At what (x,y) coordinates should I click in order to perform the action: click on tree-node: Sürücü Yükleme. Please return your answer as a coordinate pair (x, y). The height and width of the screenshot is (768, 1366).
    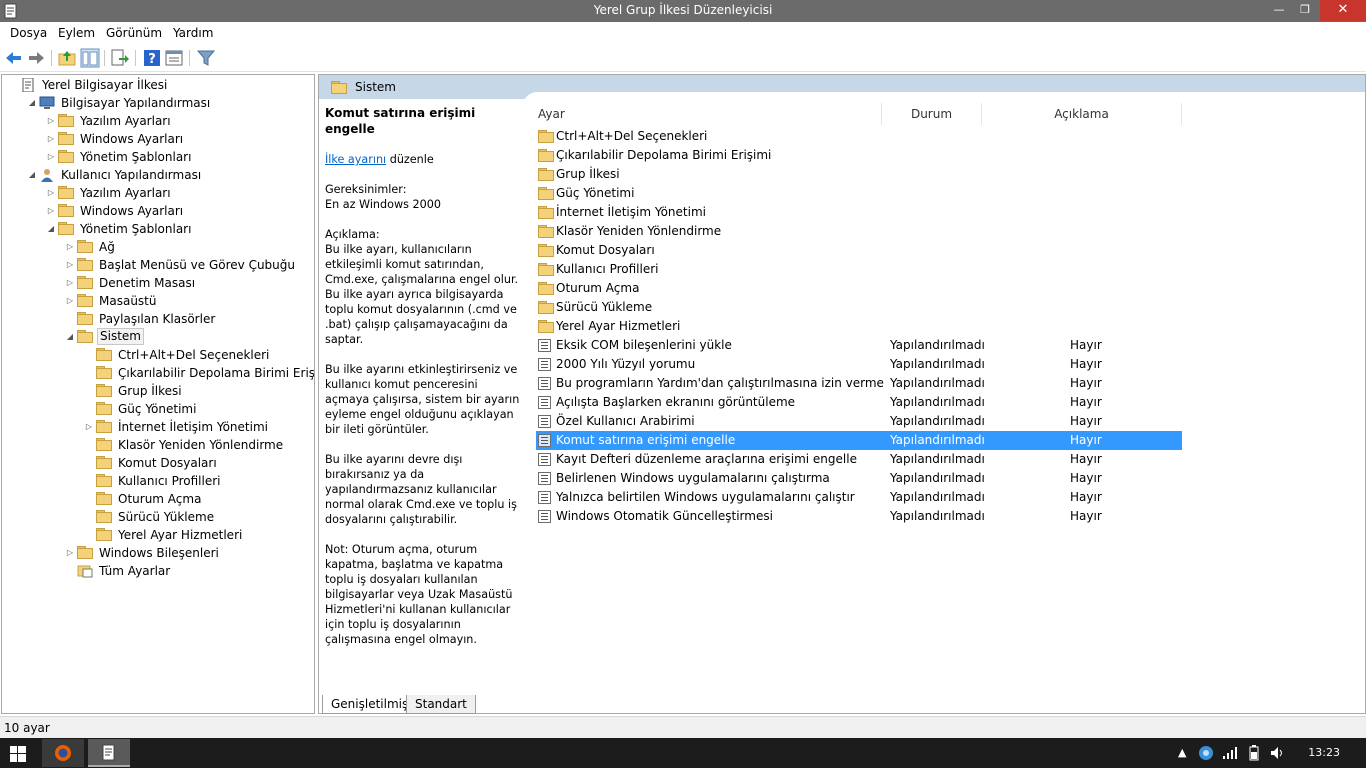
    Looking at the image, I should click on (193, 517).